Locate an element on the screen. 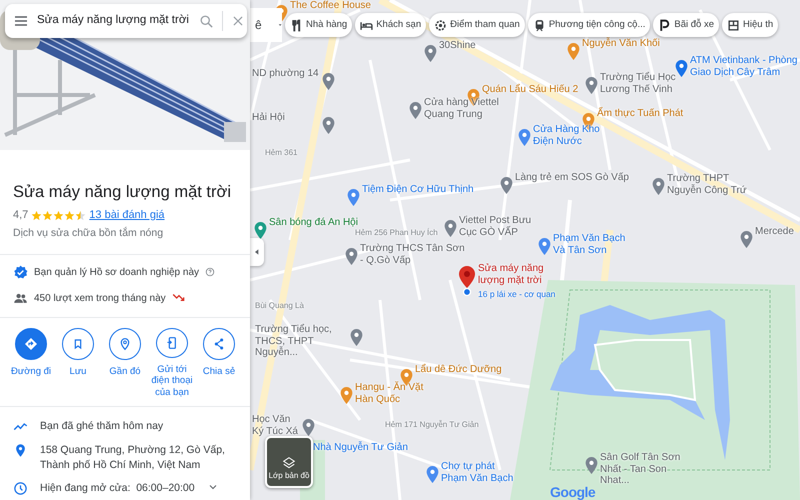 Image resolution: width=800 pixels, height=500 pixels. place-label: Trường THCS Tân Sơn - Q.Gò Vấp is located at coordinates (412, 254).